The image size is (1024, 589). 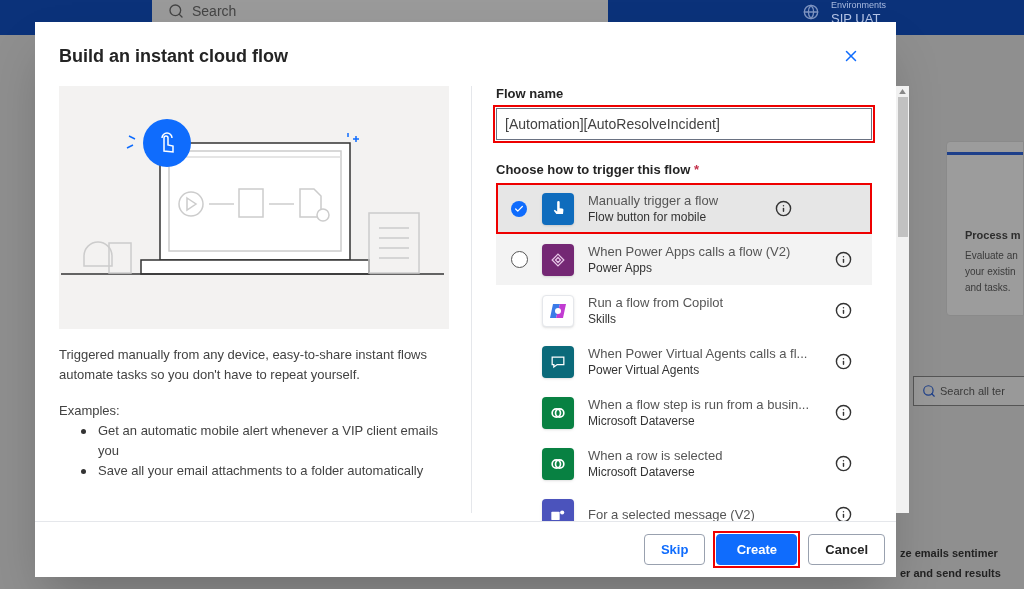 What do you see at coordinates (950, 563) in the screenshot?
I see `template-title: ze emails sentimer er and send results` at bounding box center [950, 563].